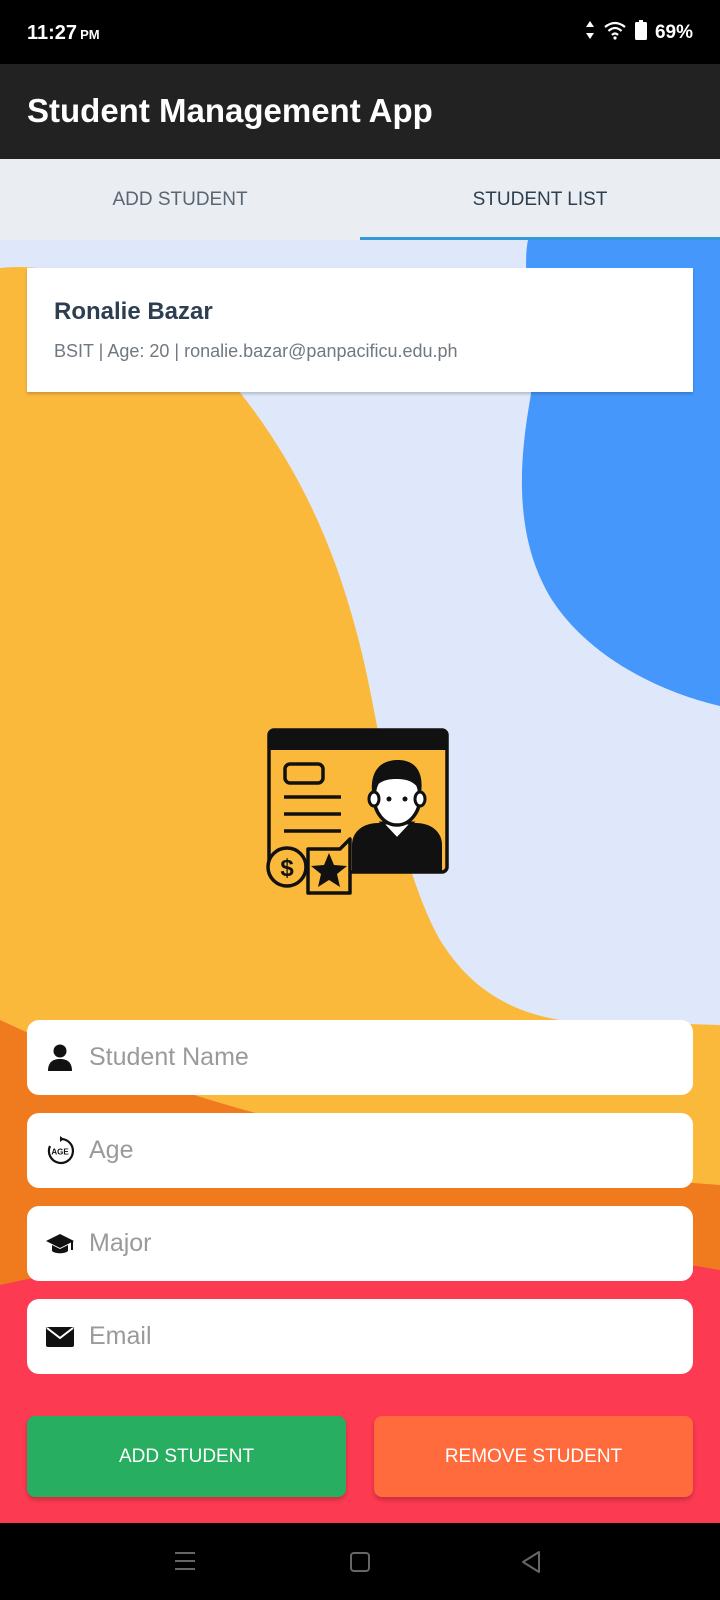 The image size is (720, 1600). I want to click on wifi-icon, so click(615, 33).